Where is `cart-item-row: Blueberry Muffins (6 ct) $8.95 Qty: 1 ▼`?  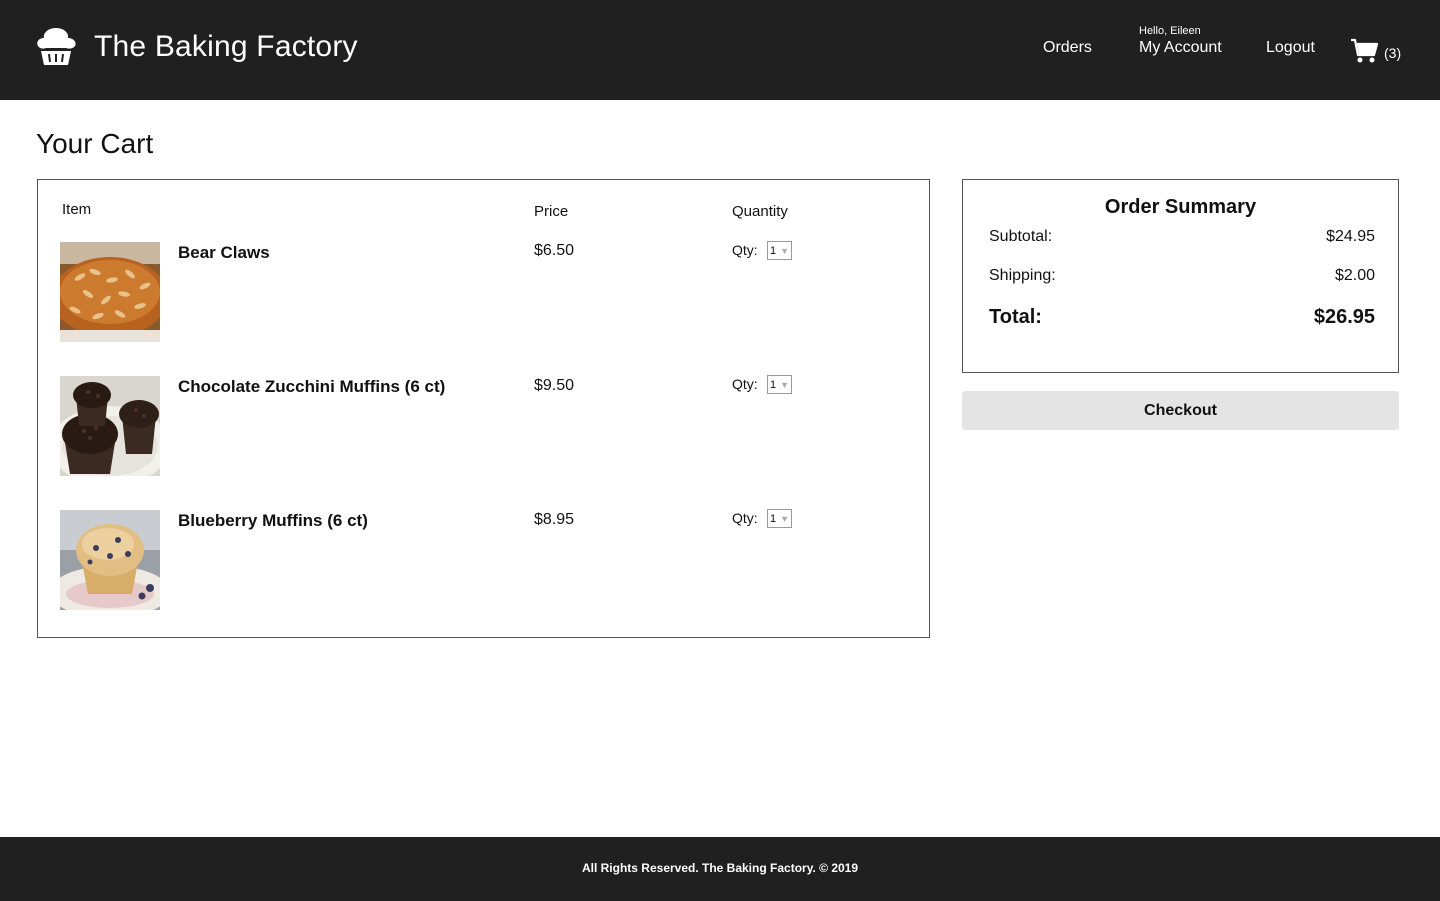 cart-item-row: Blueberry Muffins (6 ct) $8.95 Qty: 1 ▼ is located at coordinates (490, 559).